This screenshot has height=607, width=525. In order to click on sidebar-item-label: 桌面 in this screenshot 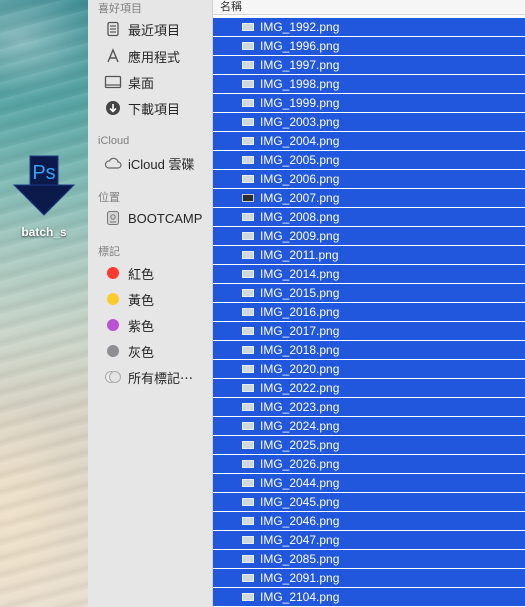, I will do `click(141, 83)`.